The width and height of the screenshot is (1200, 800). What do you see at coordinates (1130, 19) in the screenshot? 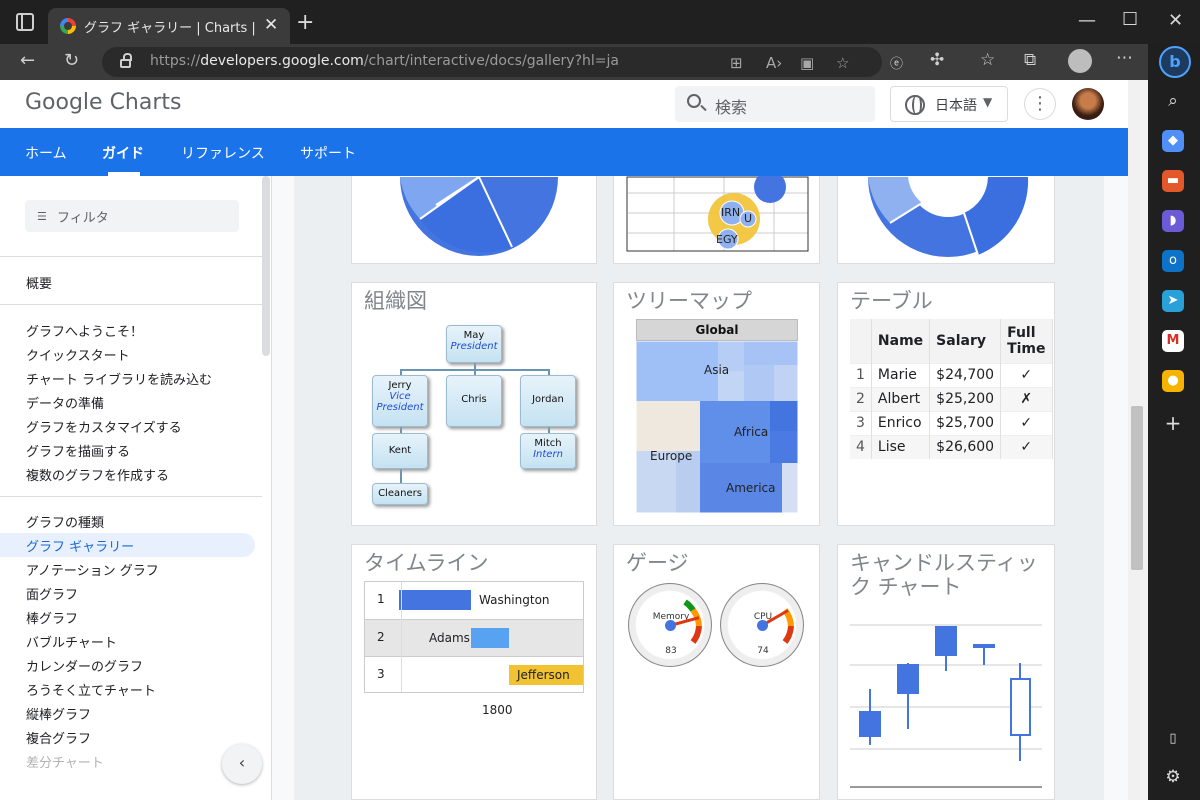
I see `maximize-icon: ☐` at bounding box center [1130, 19].